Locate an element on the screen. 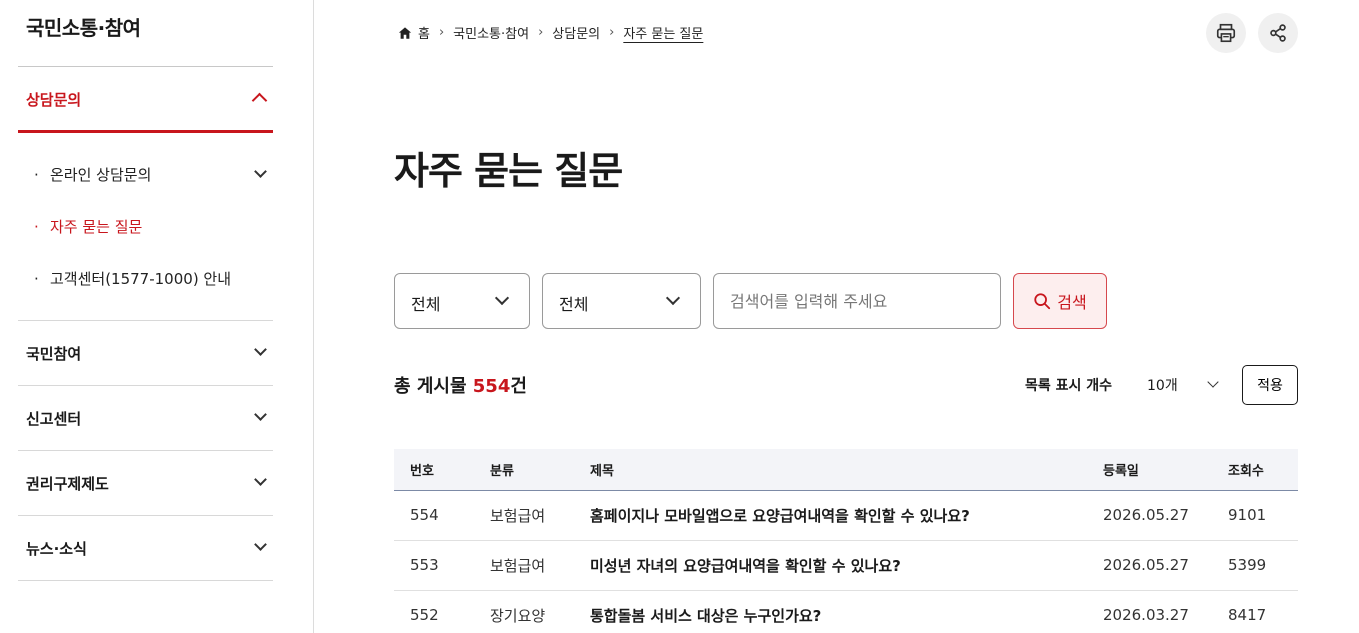  total-count: 총 게시물 554건 is located at coordinates (460, 385).